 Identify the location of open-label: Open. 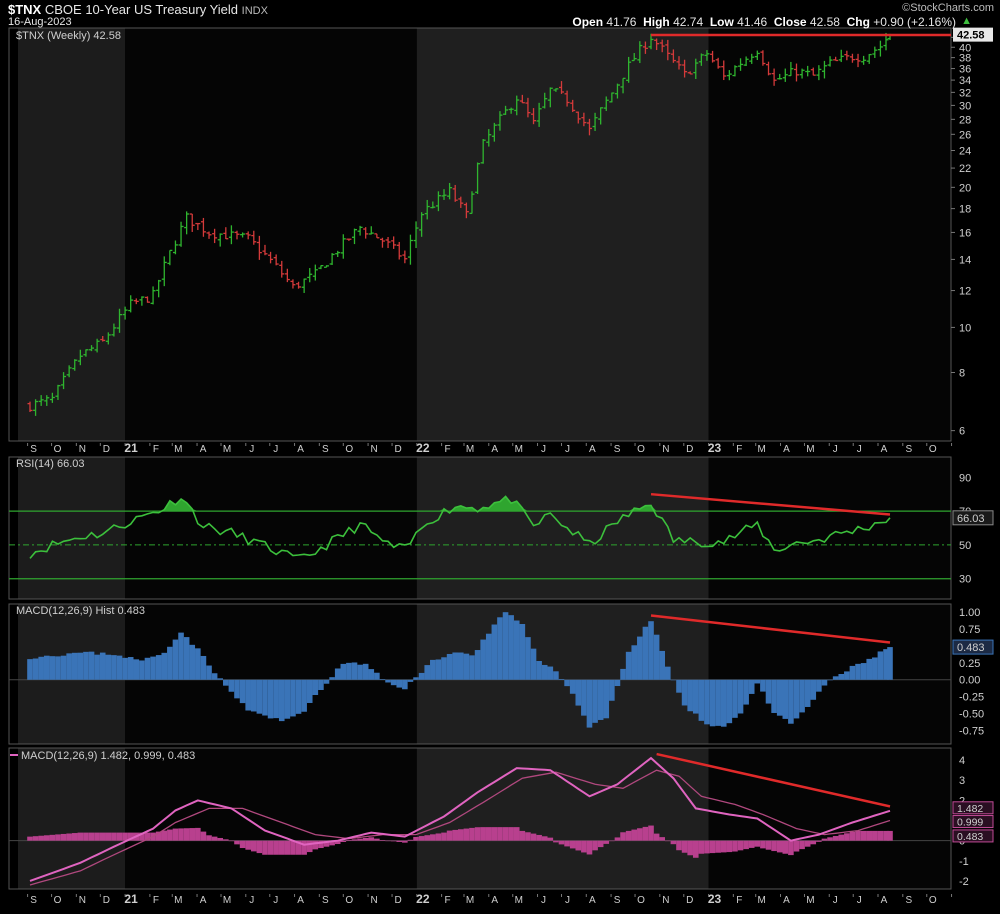
(588, 22).